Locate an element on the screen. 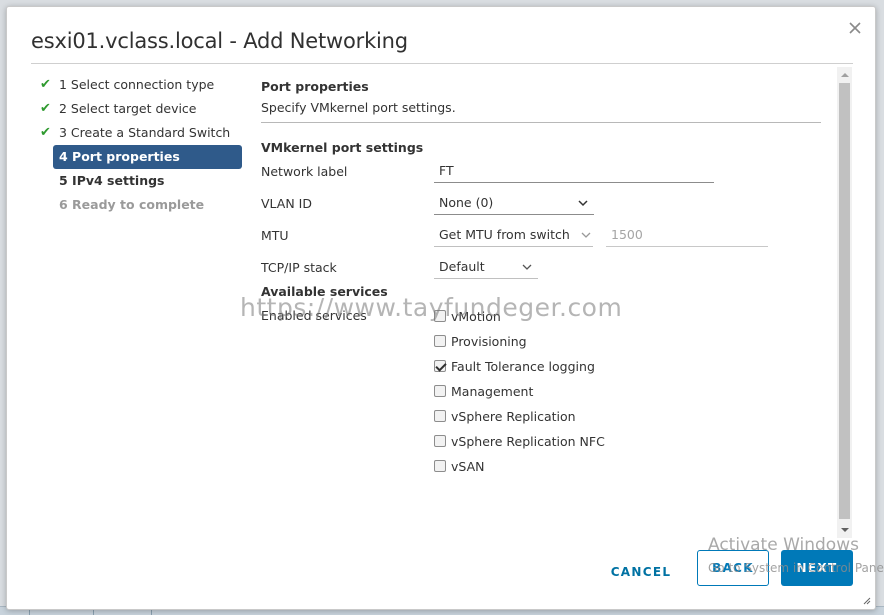 The width and height of the screenshot is (884, 615). network-label-label: Network label is located at coordinates (304, 171).